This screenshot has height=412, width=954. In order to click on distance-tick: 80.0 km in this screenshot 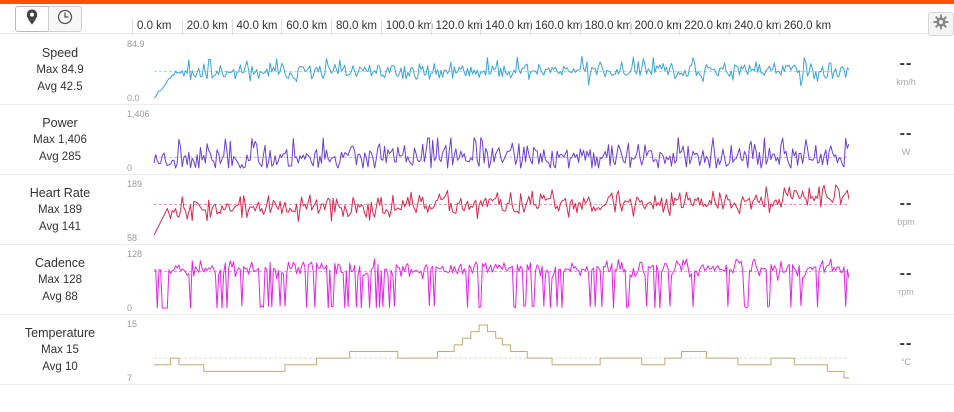, I will do `click(354, 27)`.